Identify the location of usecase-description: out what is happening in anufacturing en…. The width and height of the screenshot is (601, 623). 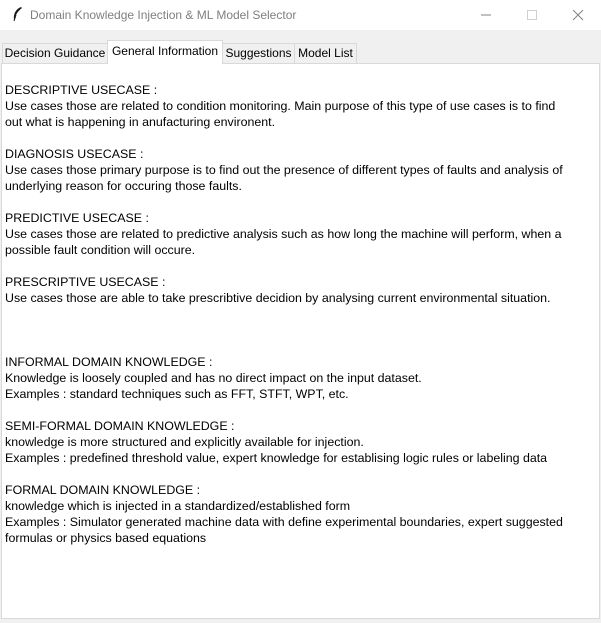
(140, 122).